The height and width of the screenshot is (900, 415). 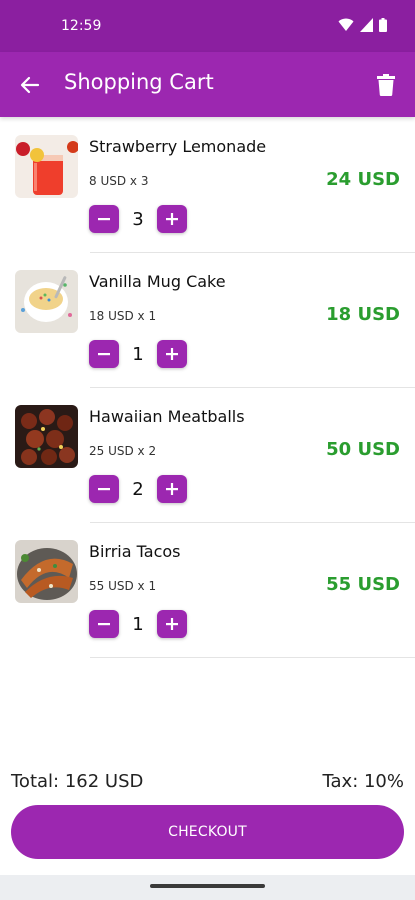 What do you see at coordinates (123, 451) in the screenshot?
I see `item-unit-price: 25 USD x 2` at bounding box center [123, 451].